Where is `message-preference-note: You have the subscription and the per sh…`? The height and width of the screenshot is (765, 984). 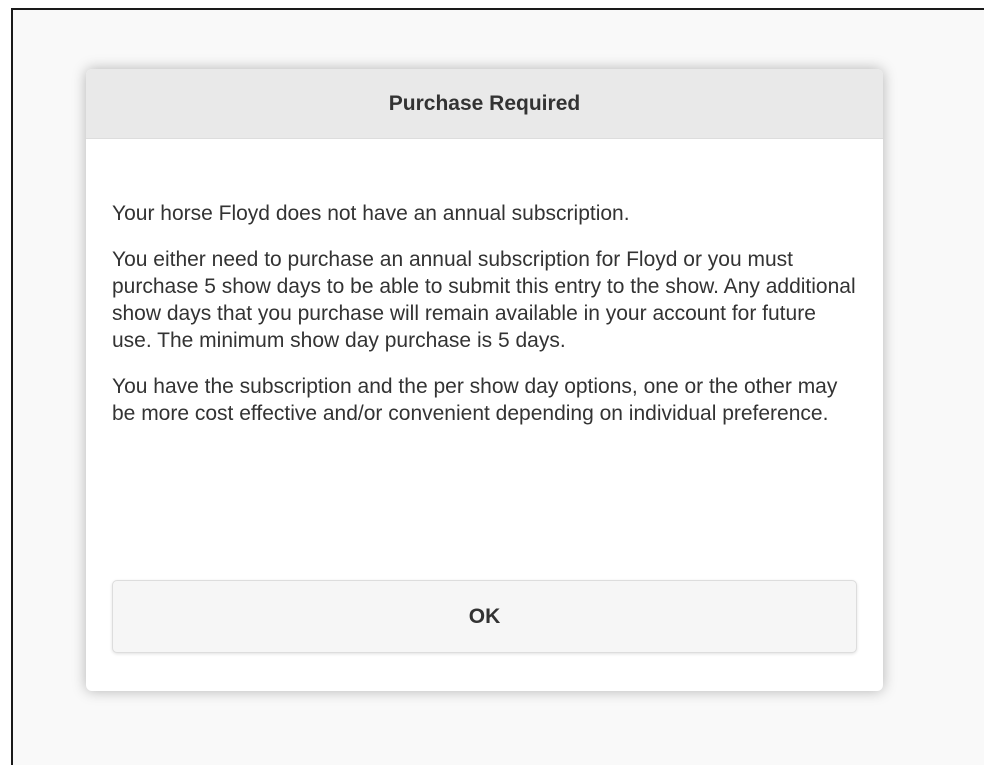
message-preference-note: You have the subscription and the per sh… is located at coordinates (475, 400).